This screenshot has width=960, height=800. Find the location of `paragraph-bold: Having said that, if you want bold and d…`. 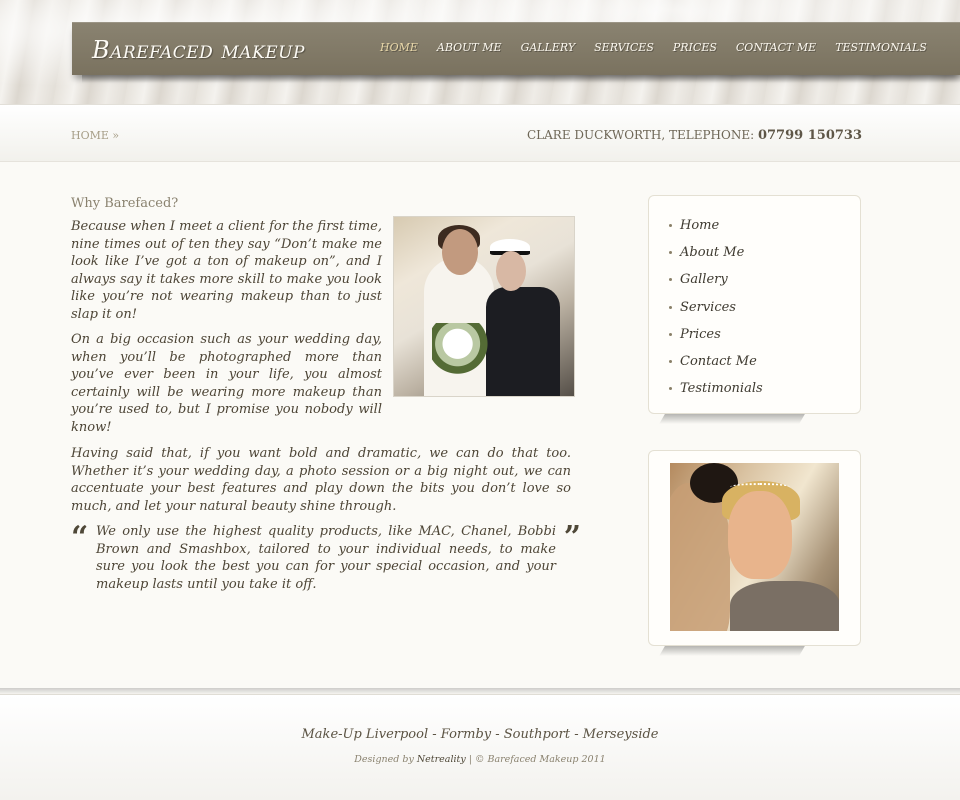

paragraph-bold: Having said that, if you want bold and d… is located at coordinates (321, 480).